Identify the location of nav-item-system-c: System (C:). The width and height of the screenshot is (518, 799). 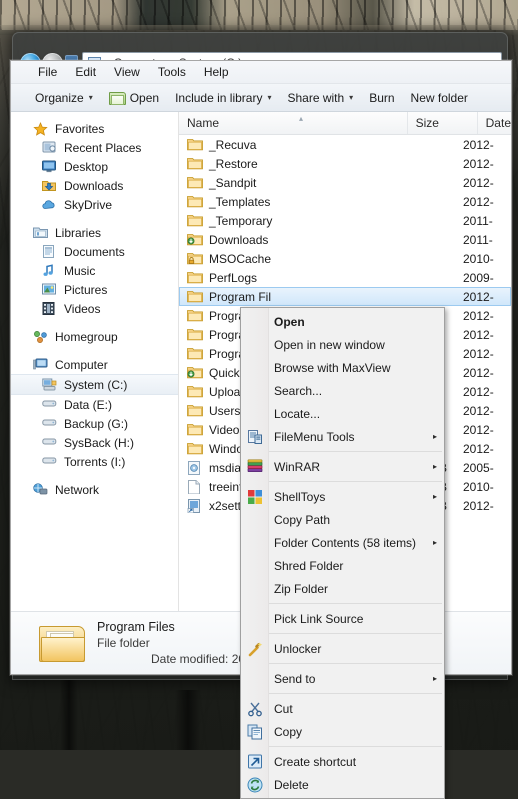
(94, 384).